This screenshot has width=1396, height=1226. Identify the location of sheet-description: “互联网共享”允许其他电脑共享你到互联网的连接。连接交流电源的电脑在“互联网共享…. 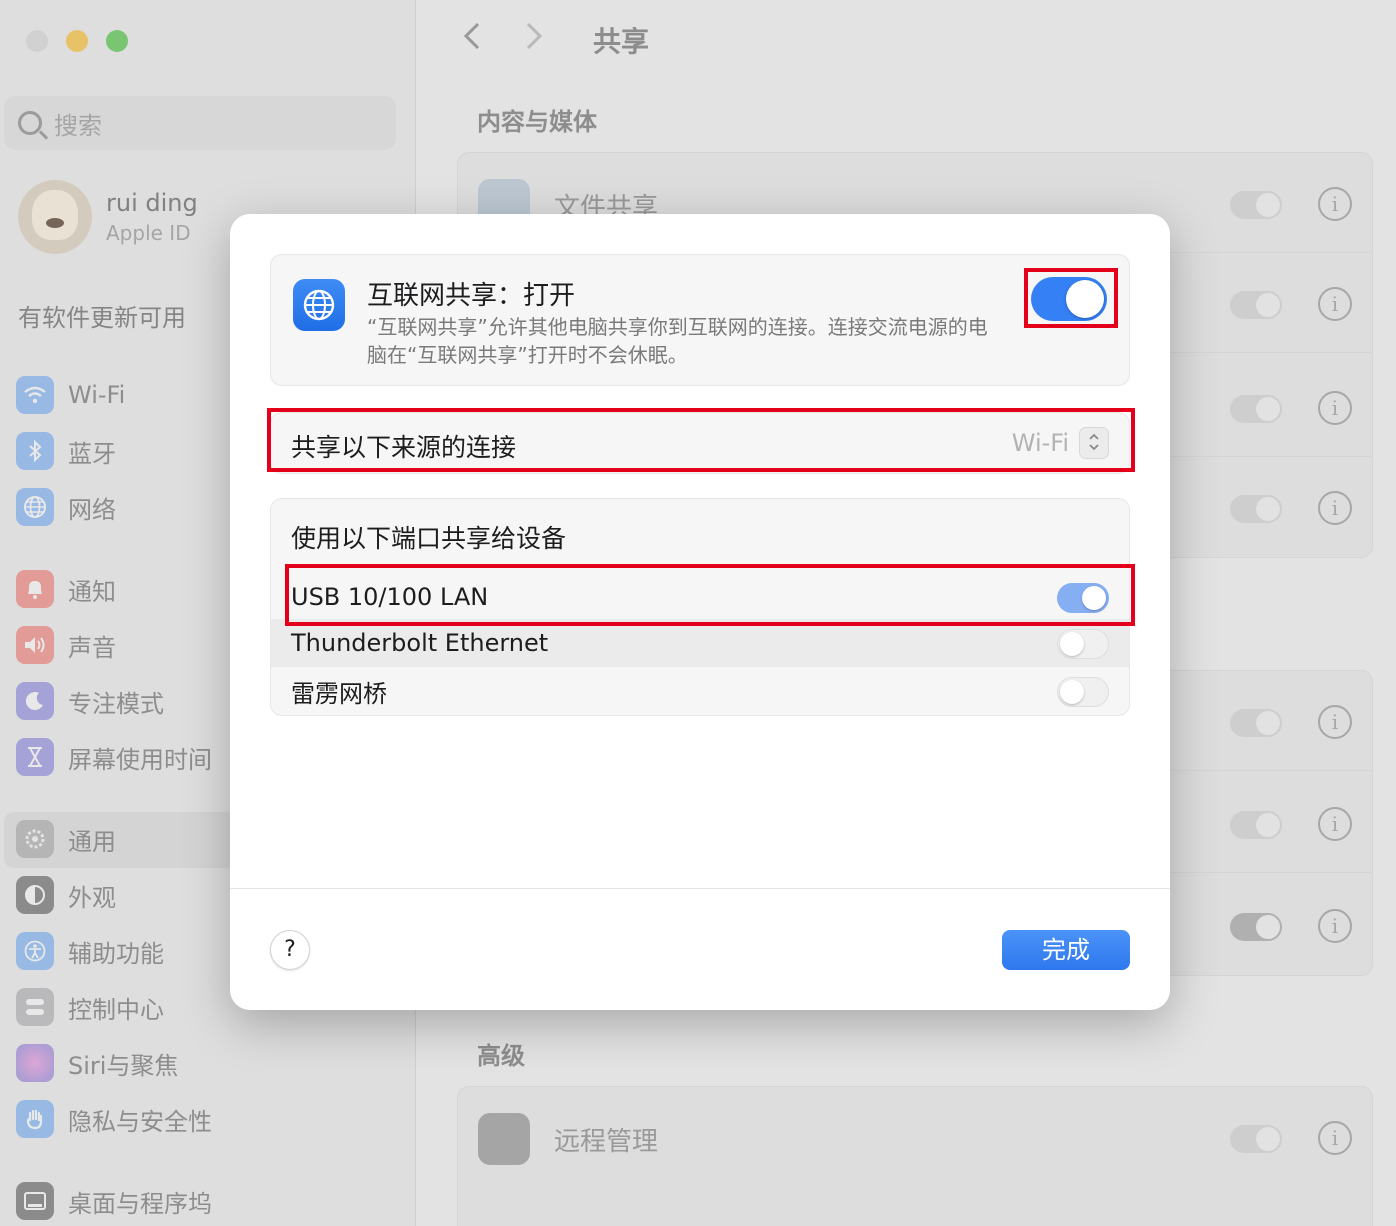
(677, 341).